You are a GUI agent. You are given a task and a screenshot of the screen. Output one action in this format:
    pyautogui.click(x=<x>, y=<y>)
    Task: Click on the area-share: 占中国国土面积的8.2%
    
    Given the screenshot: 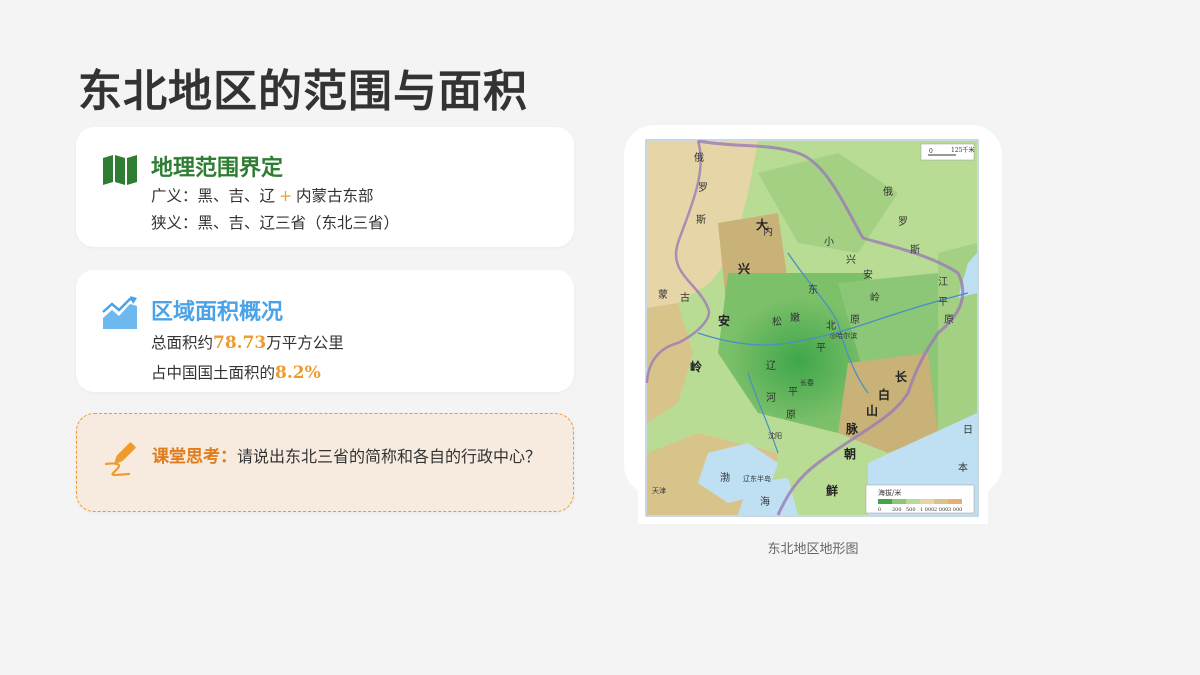 What is the action you would take?
    pyautogui.click(x=236, y=373)
    